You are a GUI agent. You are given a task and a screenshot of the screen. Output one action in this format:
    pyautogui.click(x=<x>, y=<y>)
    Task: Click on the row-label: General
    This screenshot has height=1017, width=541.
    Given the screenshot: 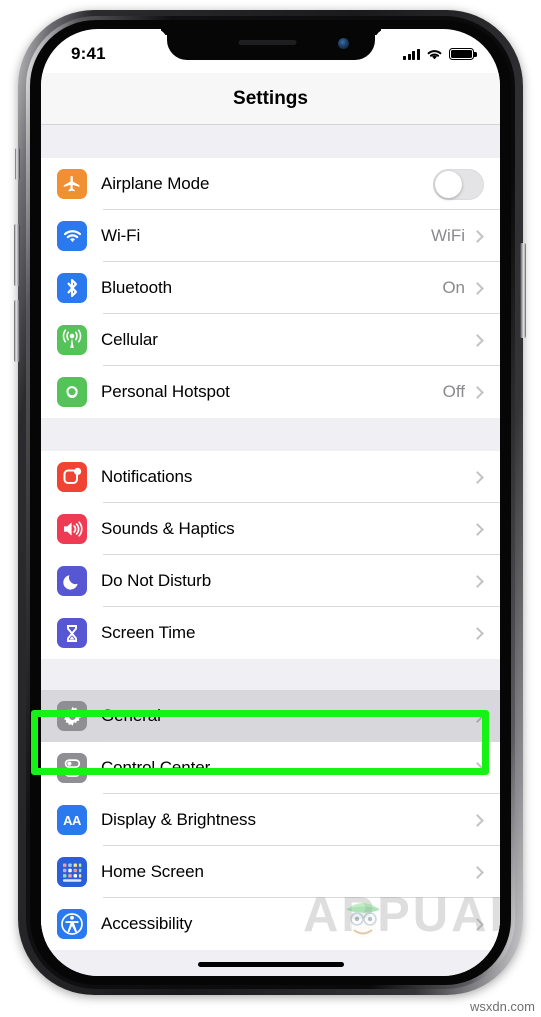 What is the action you would take?
    pyautogui.click(x=131, y=715)
    